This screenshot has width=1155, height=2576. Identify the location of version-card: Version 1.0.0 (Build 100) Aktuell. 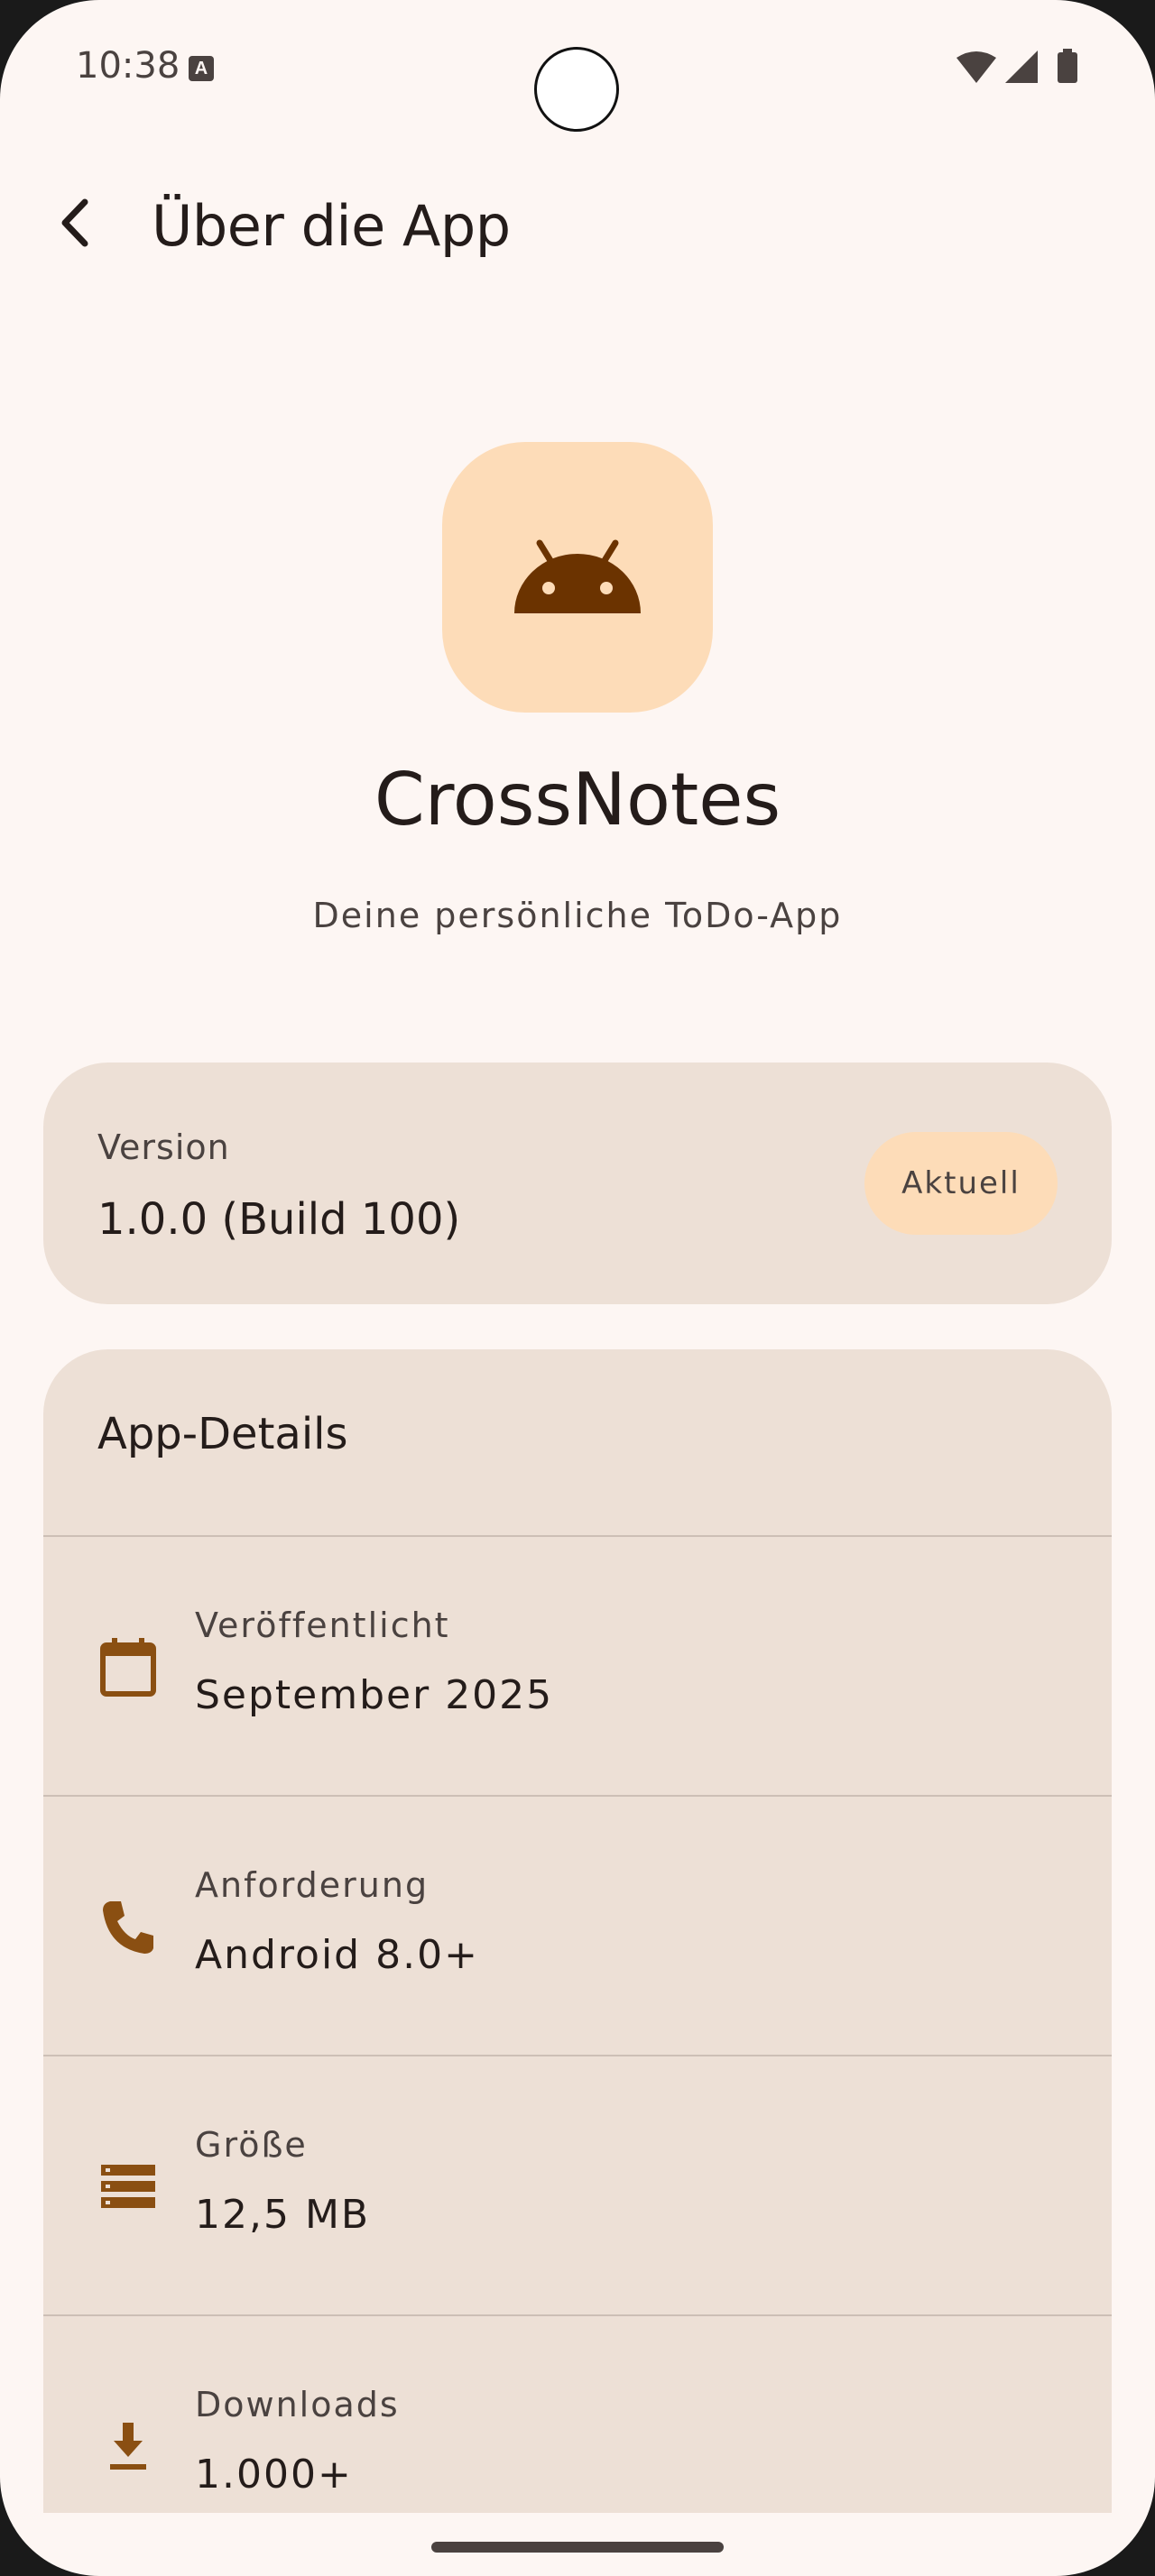
(577, 1184).